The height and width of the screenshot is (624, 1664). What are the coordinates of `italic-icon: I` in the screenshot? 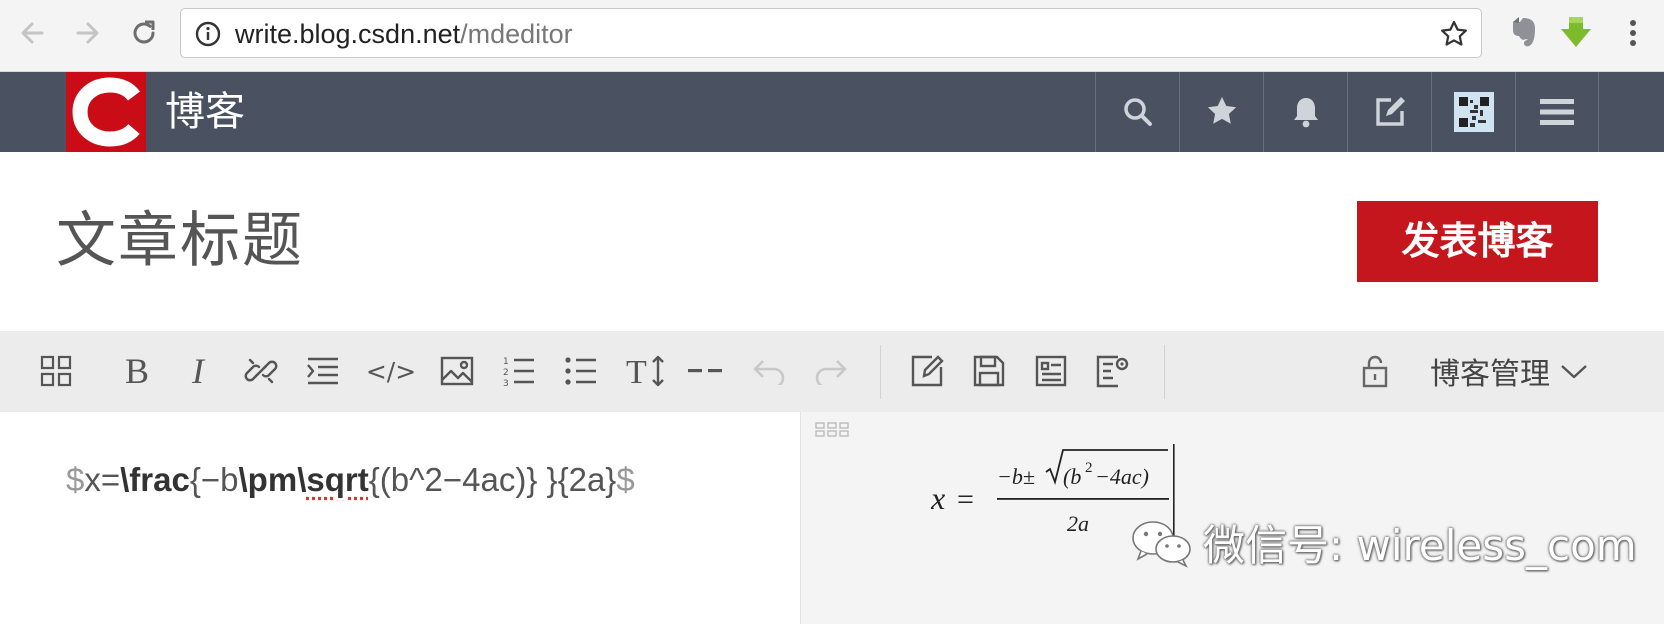 It's located at (198, 371).